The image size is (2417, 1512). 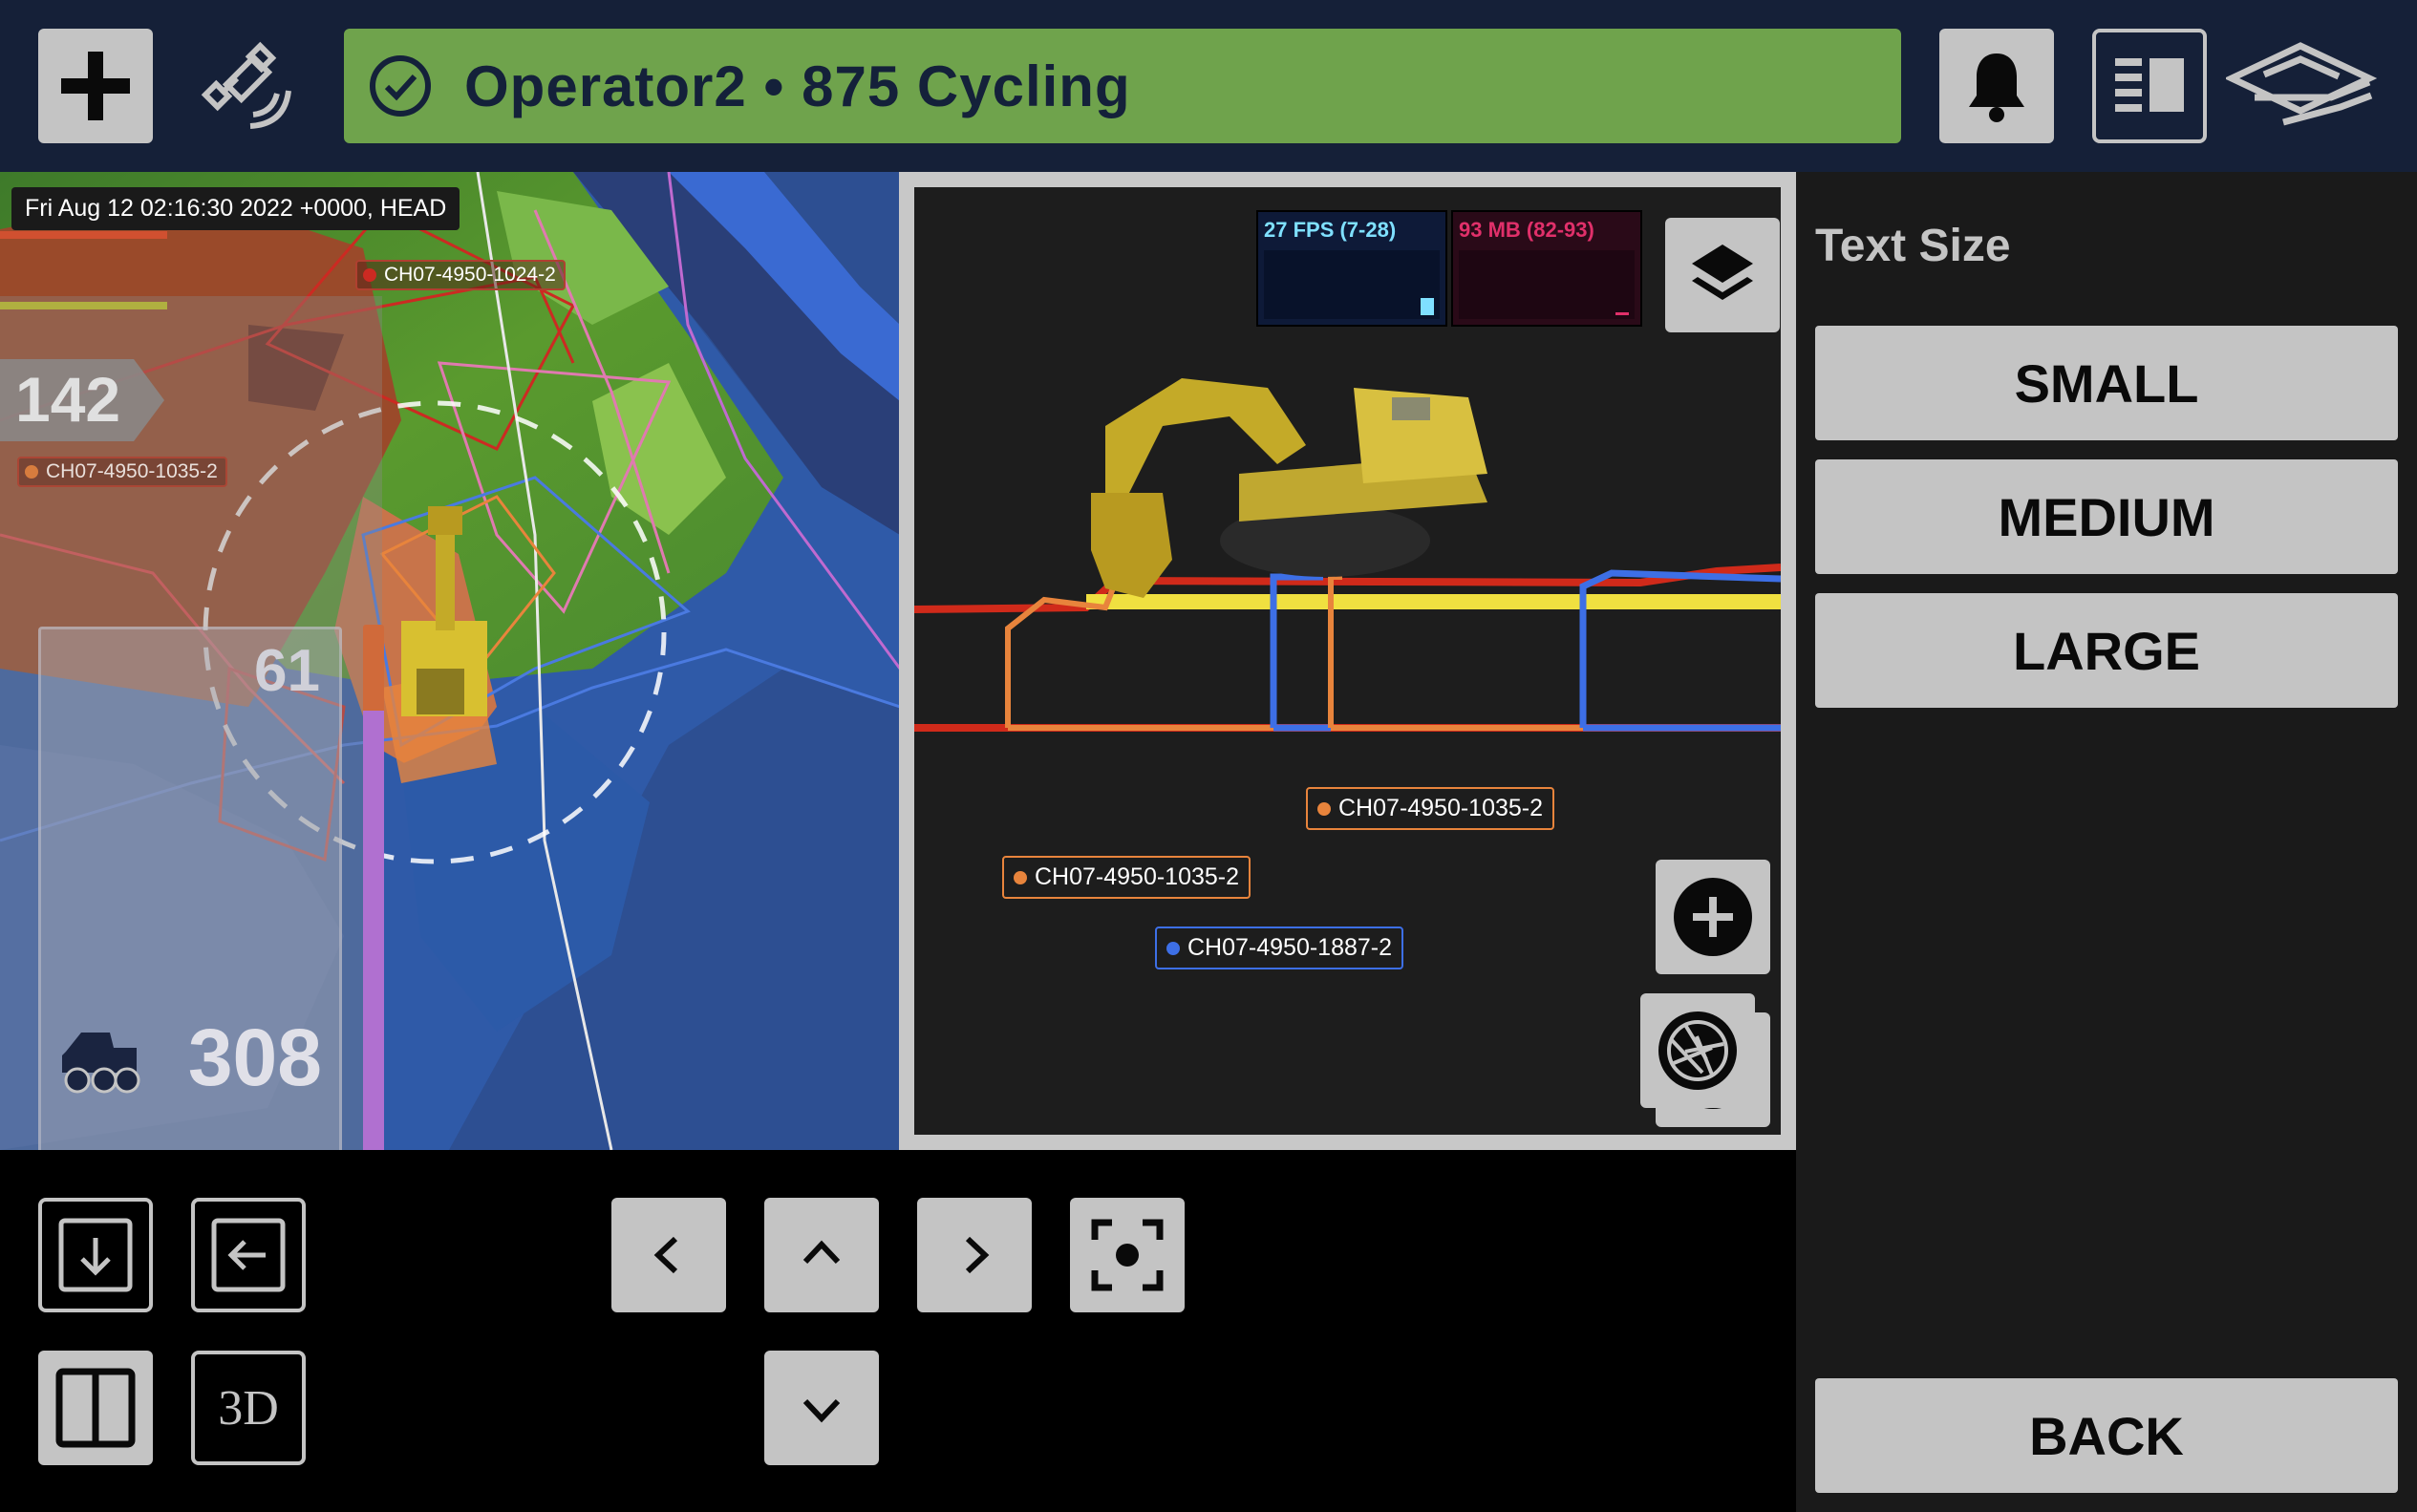 I want to click on pan-right-button, so click(x=975, y=1255).